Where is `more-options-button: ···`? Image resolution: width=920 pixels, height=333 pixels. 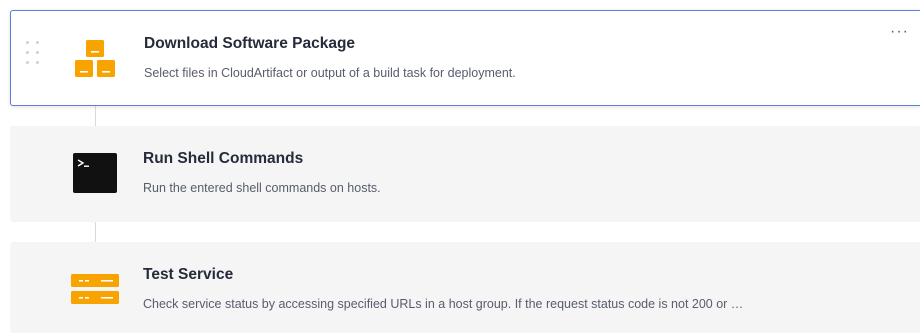 more-options-button: ··· is located at coordinates (899, 32).